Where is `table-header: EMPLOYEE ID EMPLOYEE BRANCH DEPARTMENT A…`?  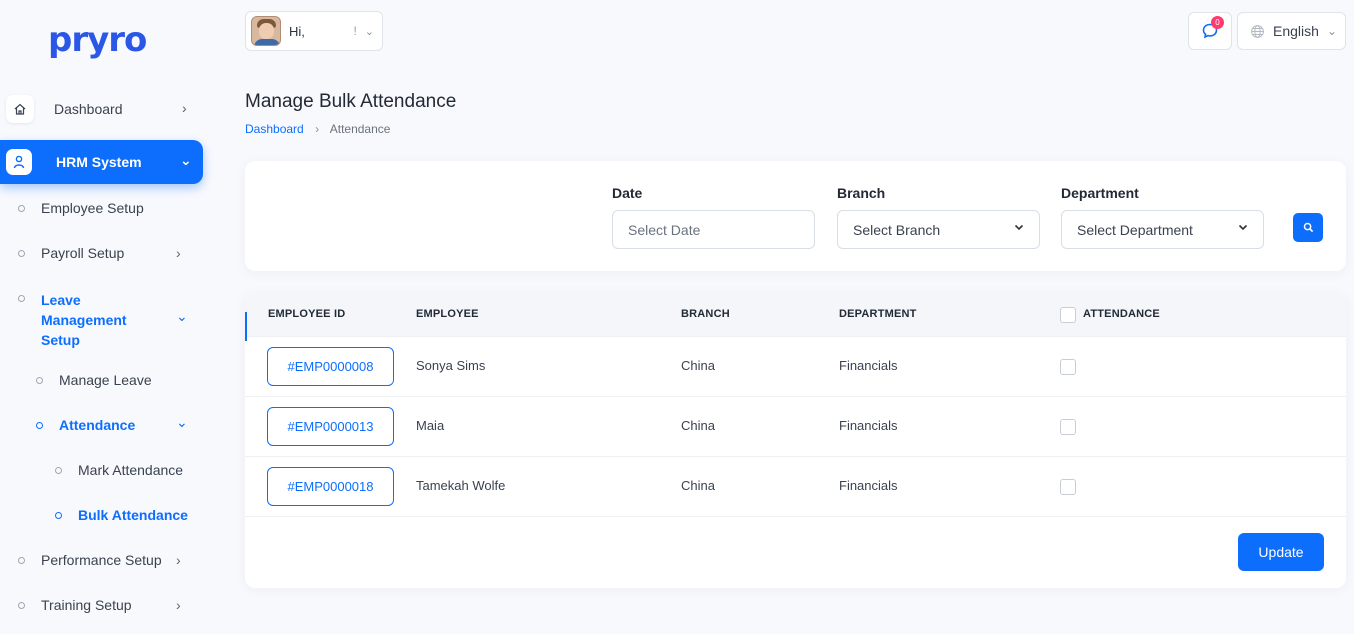
table-header: EMPLOYEE ID EMPLOYEE BRANCH DEPARTMENT A… is located at coordinates (795, 315).